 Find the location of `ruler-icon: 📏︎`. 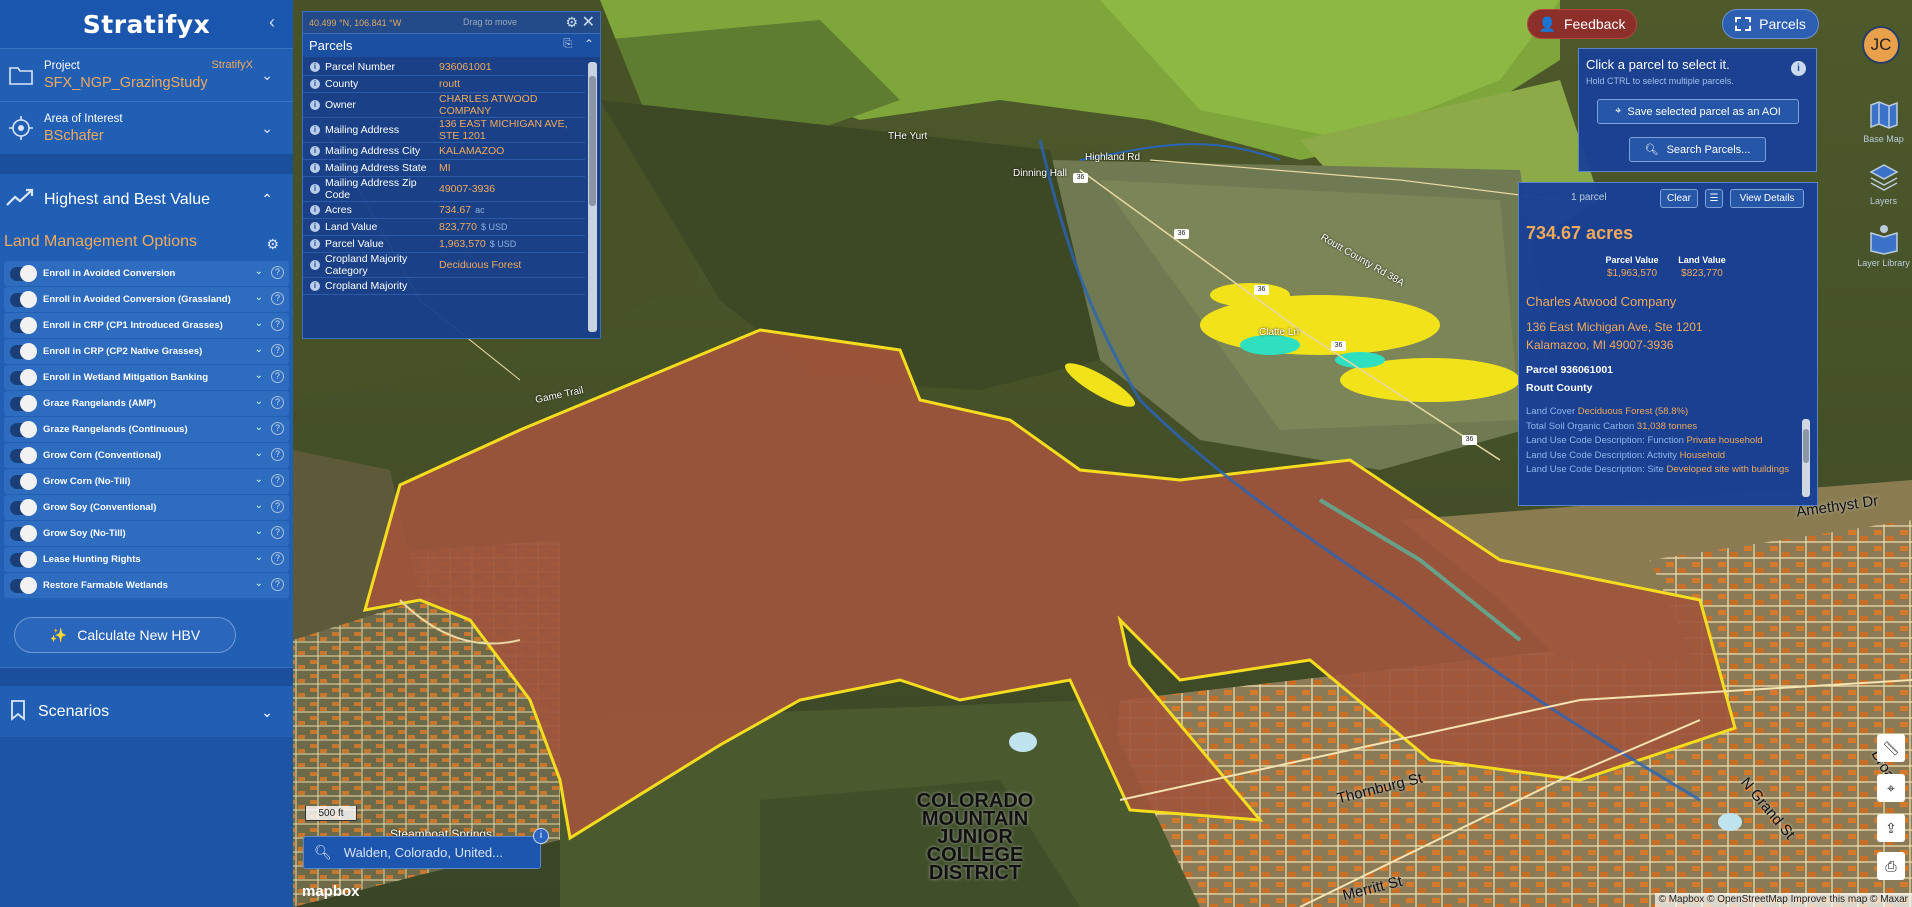

ruler-icon: 📏︎ is located at coordinates (1891, 748).